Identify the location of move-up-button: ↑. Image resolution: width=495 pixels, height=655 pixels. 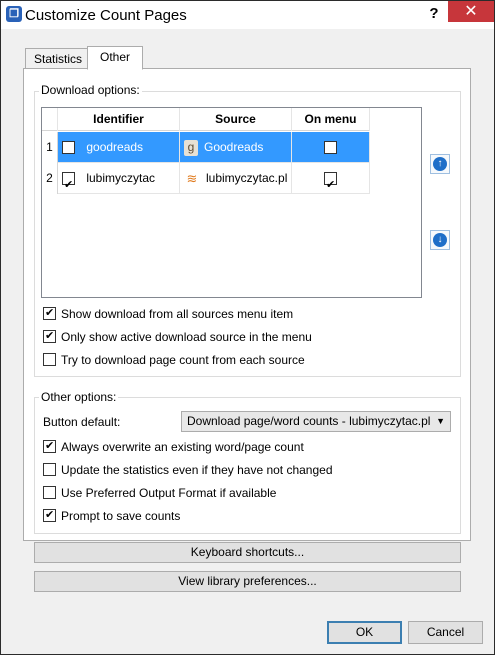
(440, 164).